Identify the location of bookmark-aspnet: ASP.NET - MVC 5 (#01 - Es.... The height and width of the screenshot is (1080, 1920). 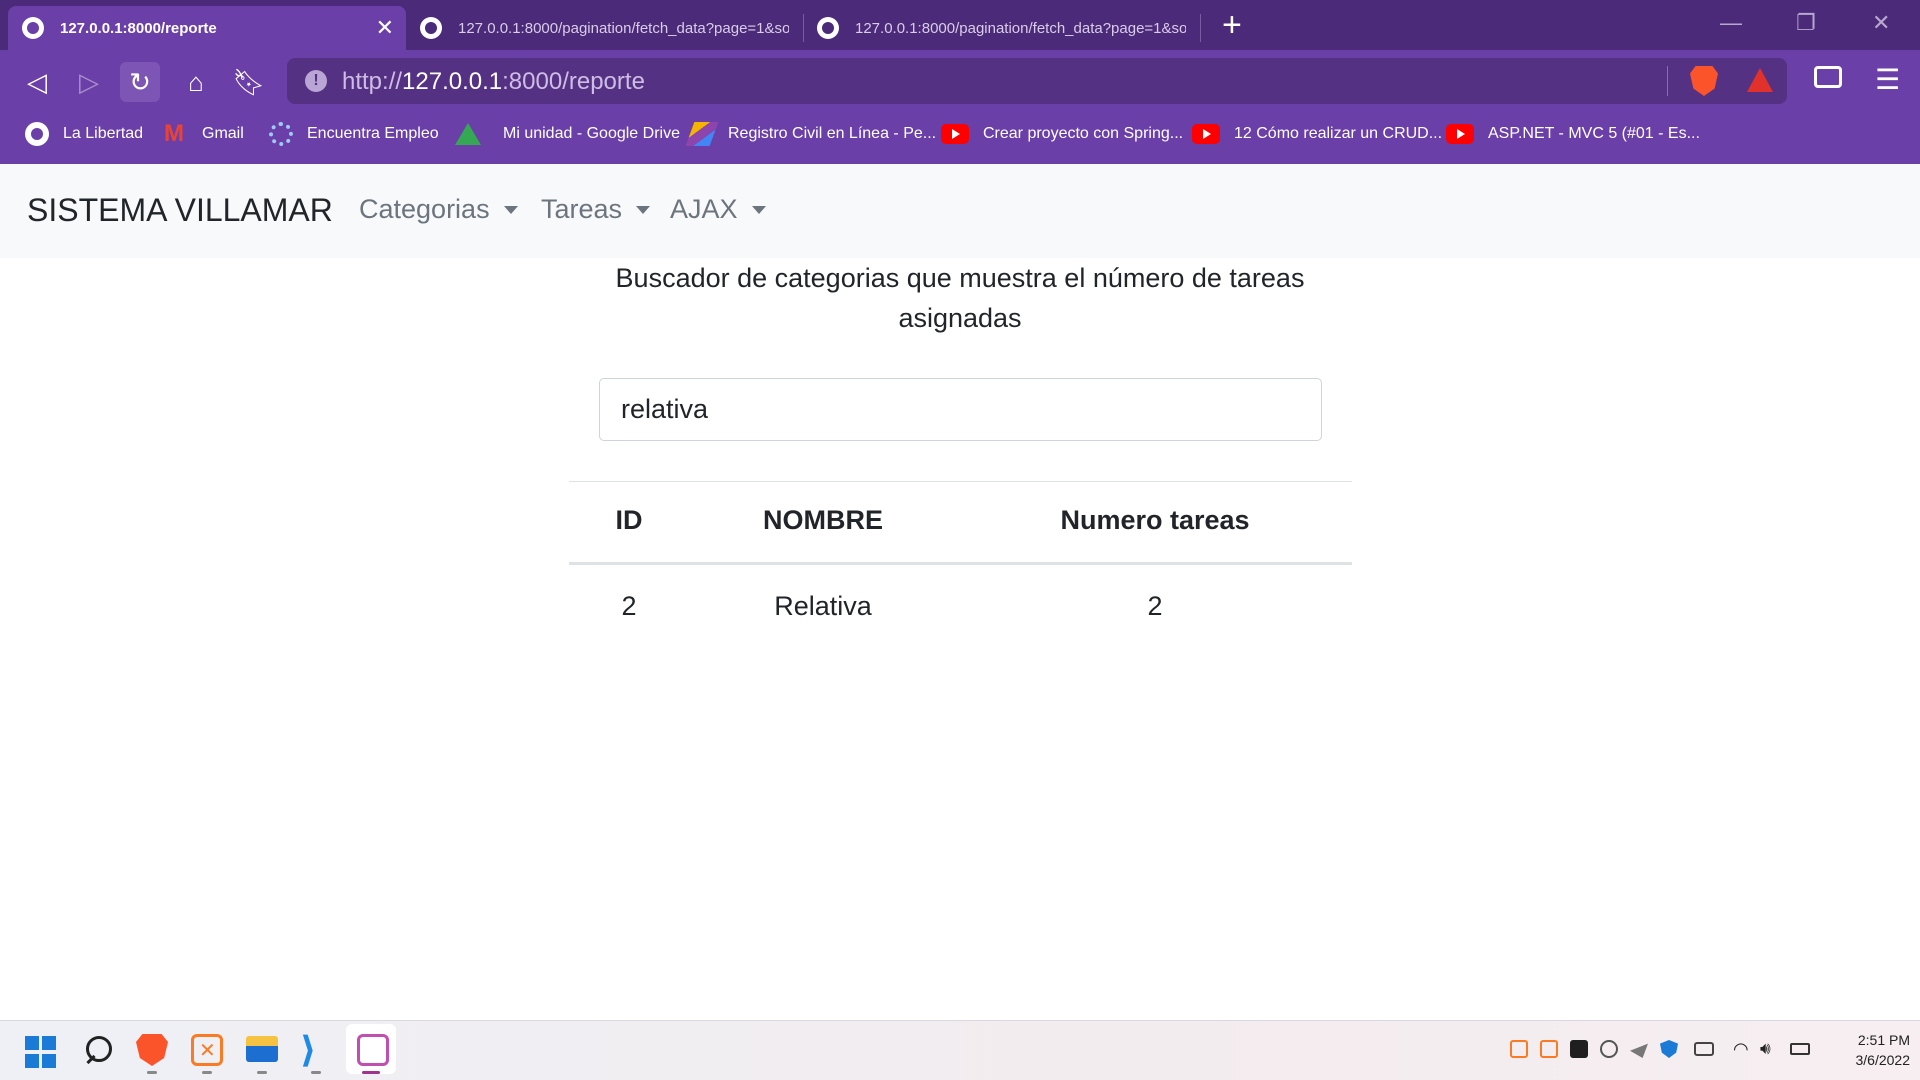
(1573, 134).